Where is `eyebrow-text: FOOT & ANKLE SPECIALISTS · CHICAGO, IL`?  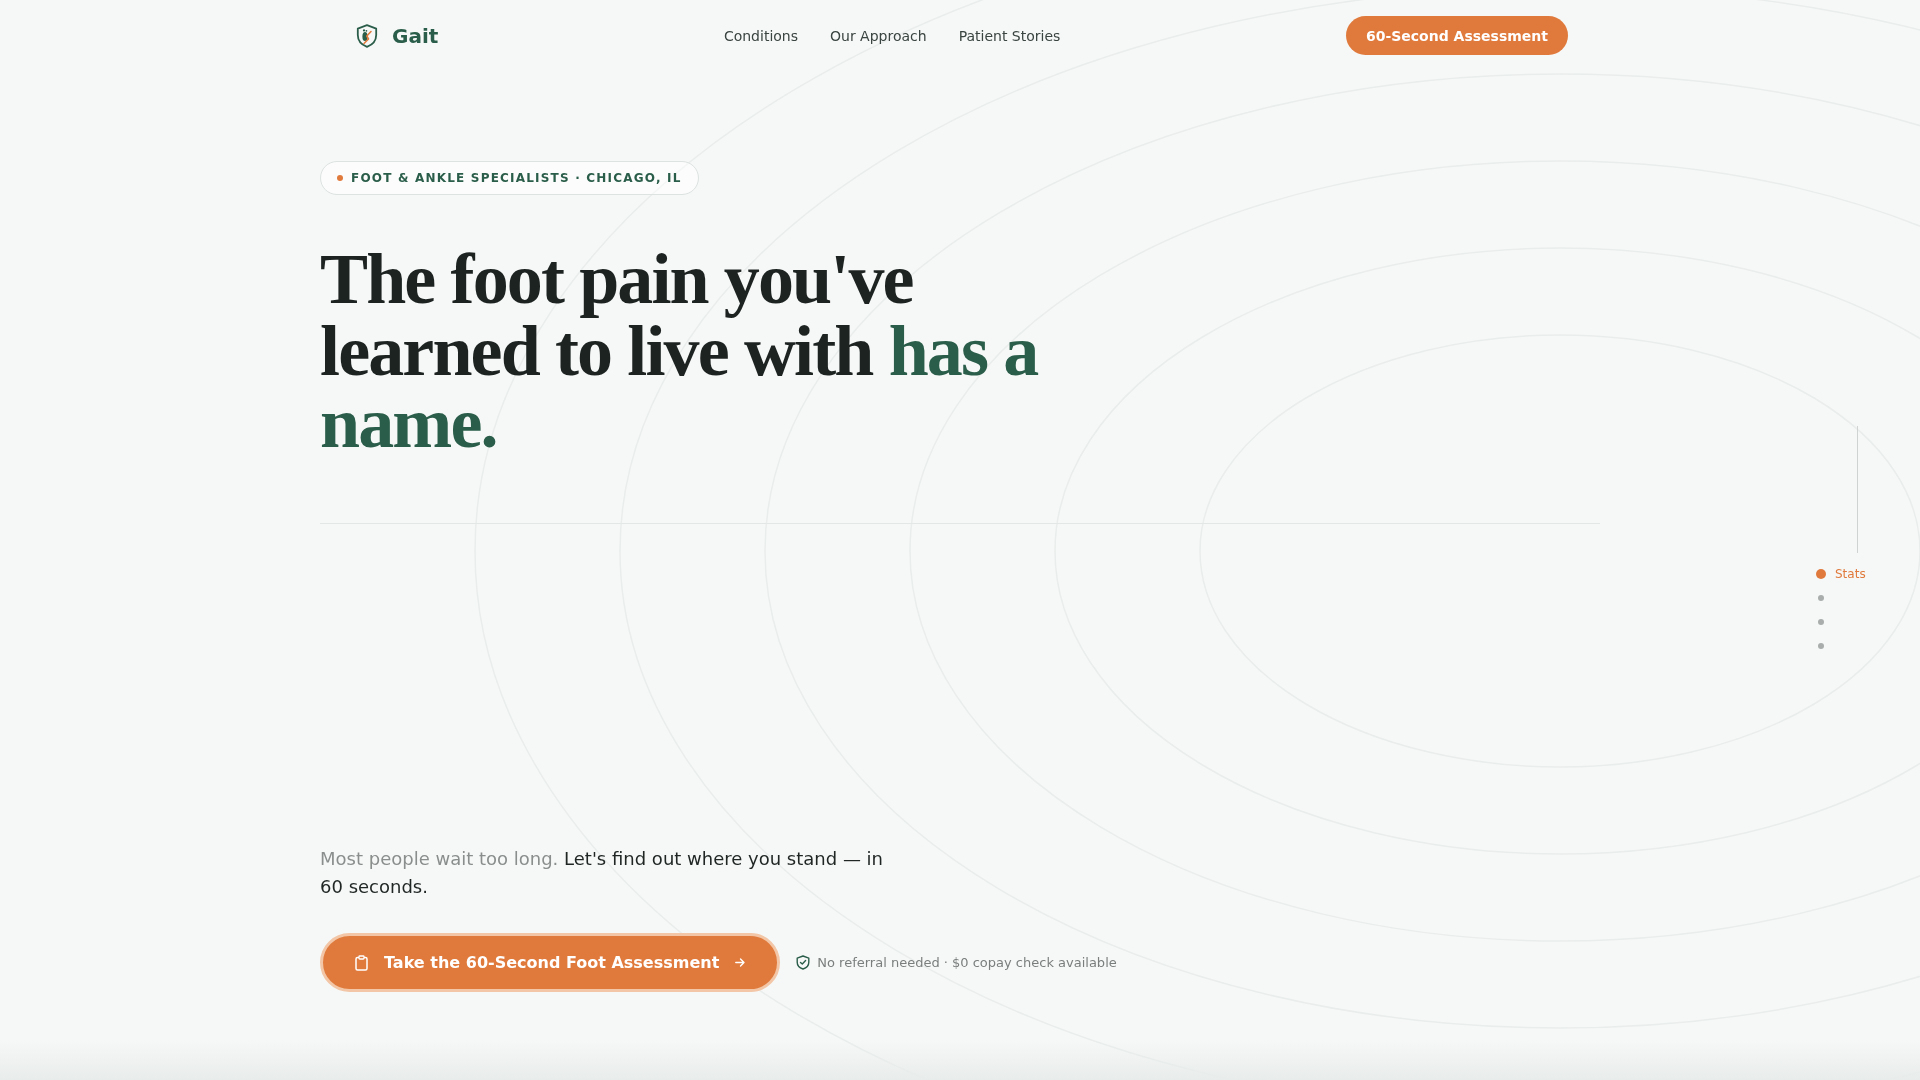
eyebrow-text: FOOT & ANKLE SPECIALISTS · CHICAGO, IL is located at coordinates (516, 178).